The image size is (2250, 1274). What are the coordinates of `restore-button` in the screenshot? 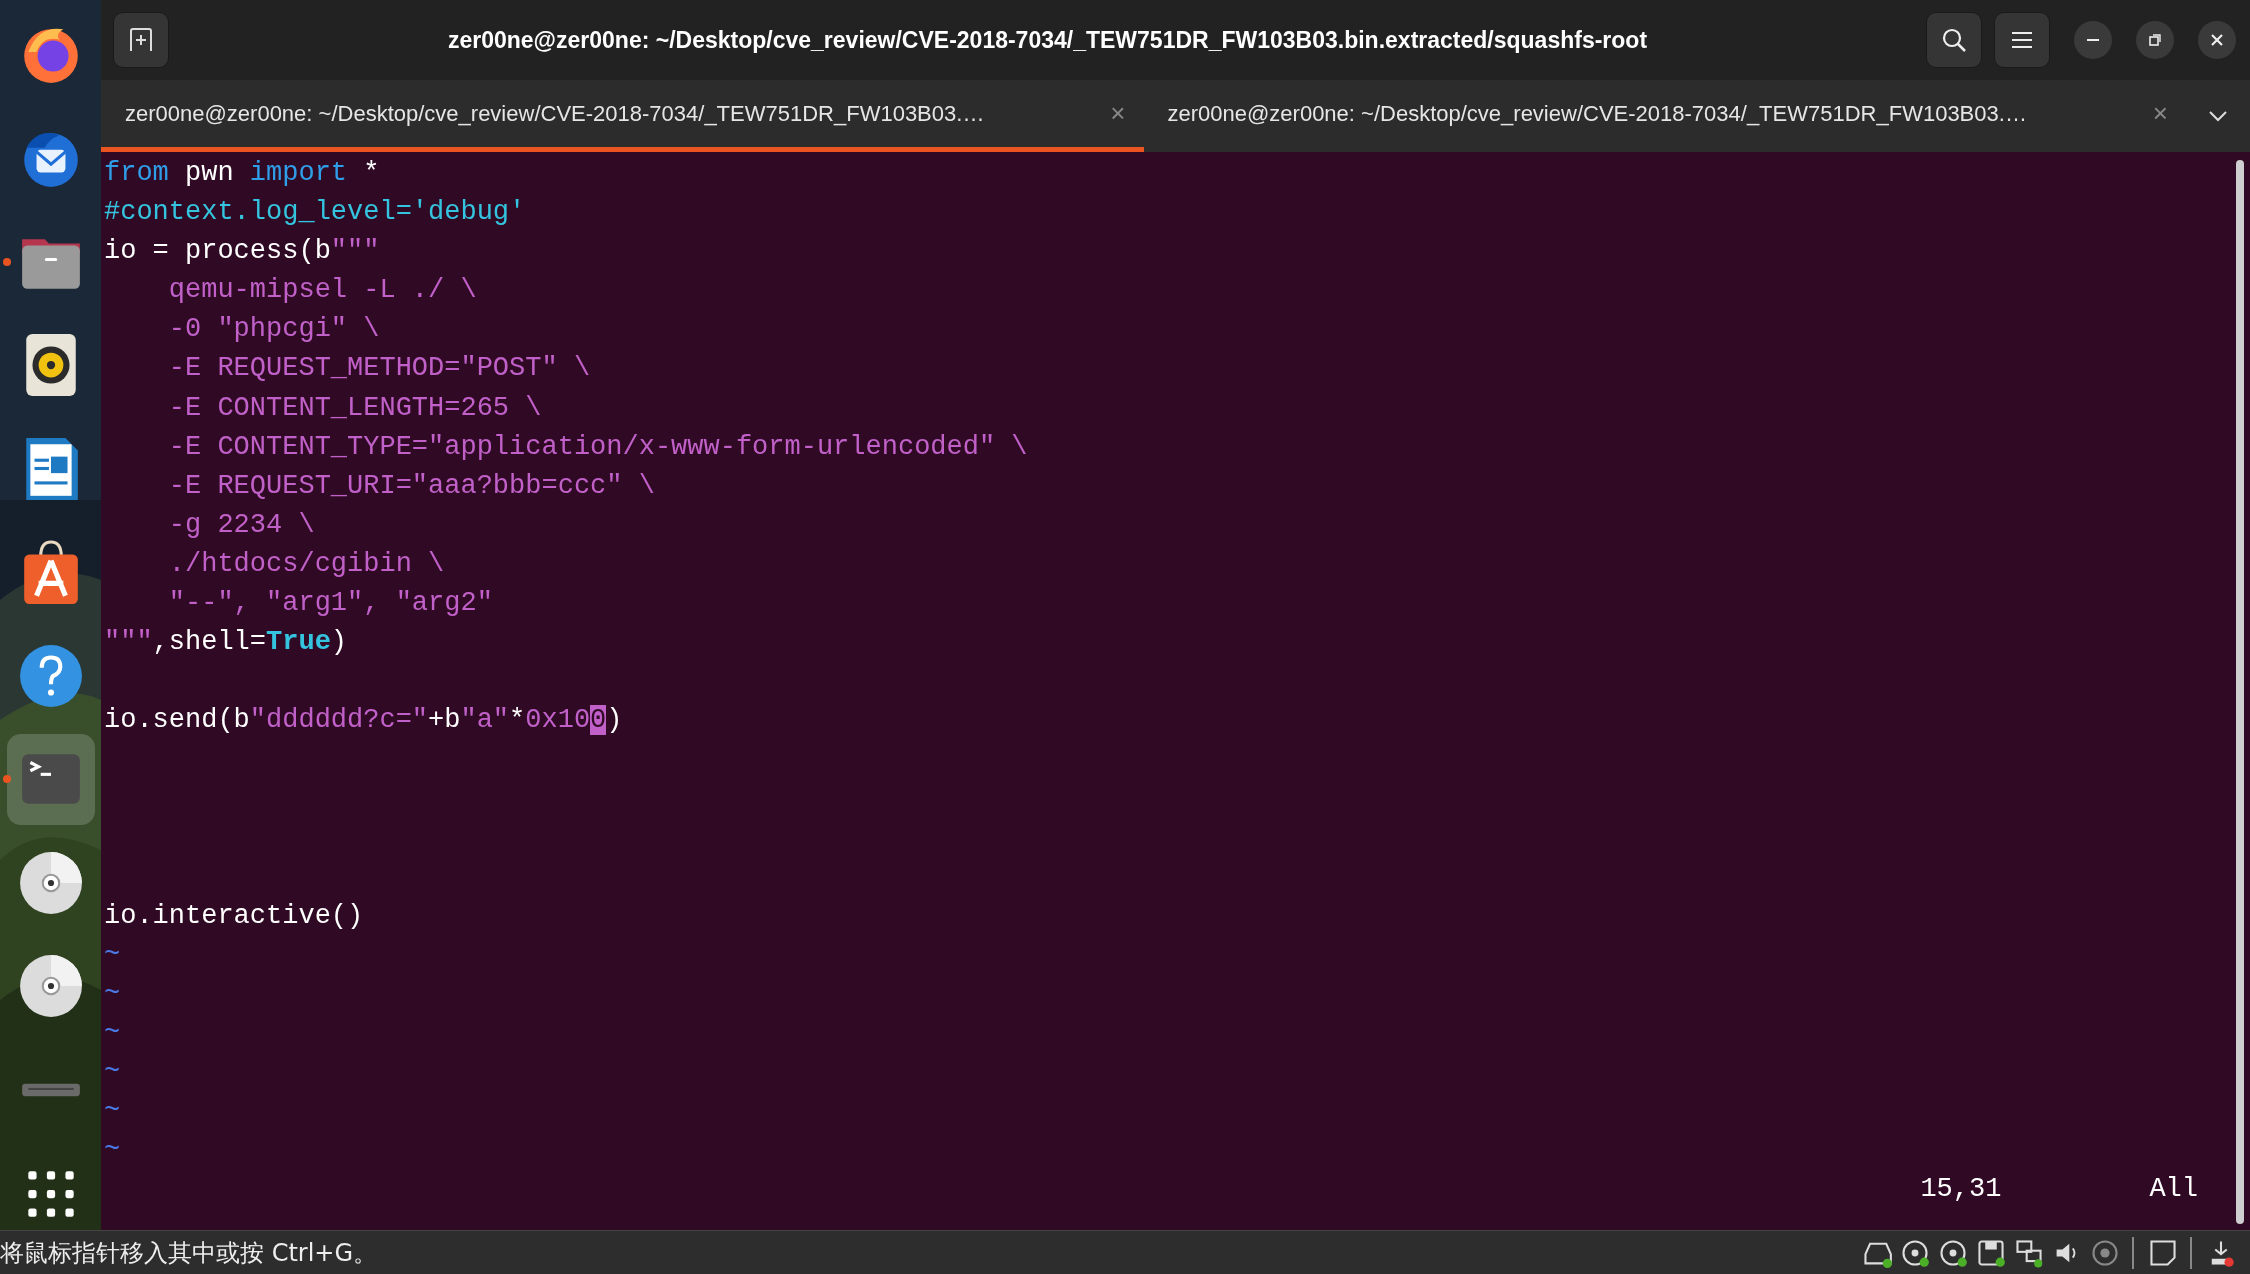 It's located at (2155, 40).